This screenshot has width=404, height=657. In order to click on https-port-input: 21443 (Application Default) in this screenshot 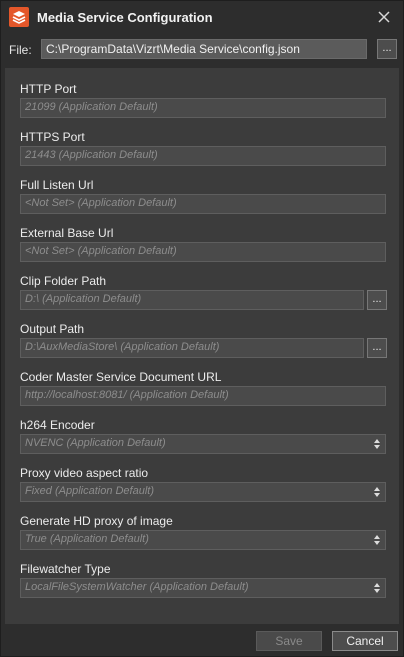, I will do `click(203, 156)`.